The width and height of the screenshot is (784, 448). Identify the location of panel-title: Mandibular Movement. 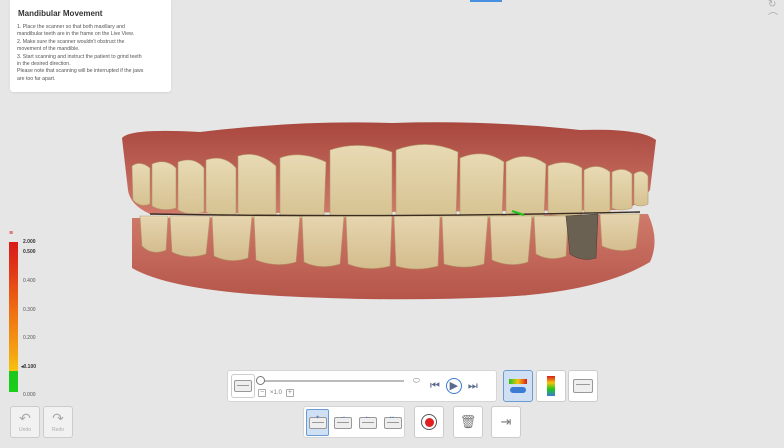
(60, 13).